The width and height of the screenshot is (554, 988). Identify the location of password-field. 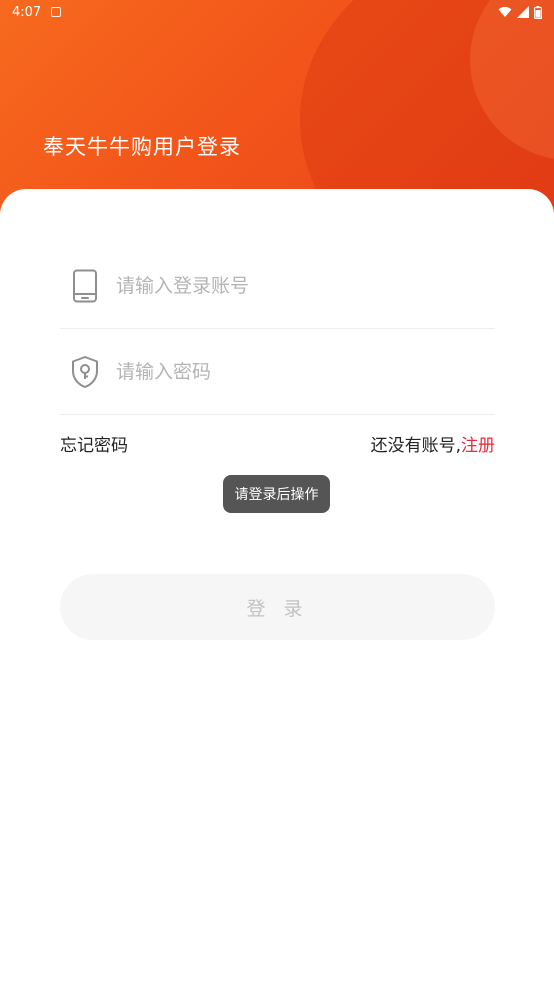
(277, 372).